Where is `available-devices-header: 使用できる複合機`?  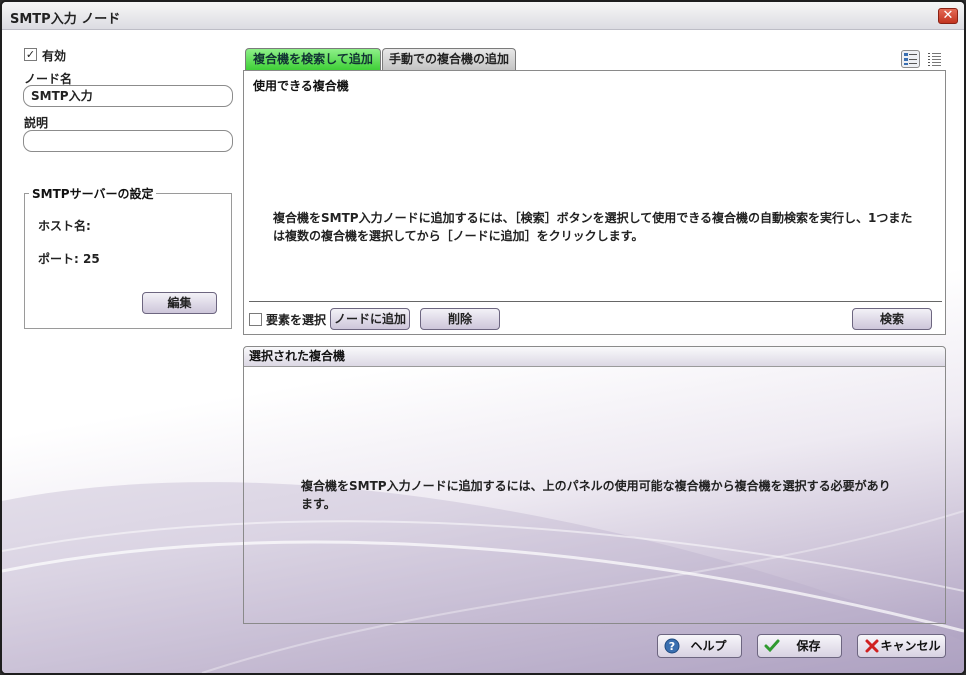
available-devices-header: 使用できる複合機 is located at coordinates (301, 86).